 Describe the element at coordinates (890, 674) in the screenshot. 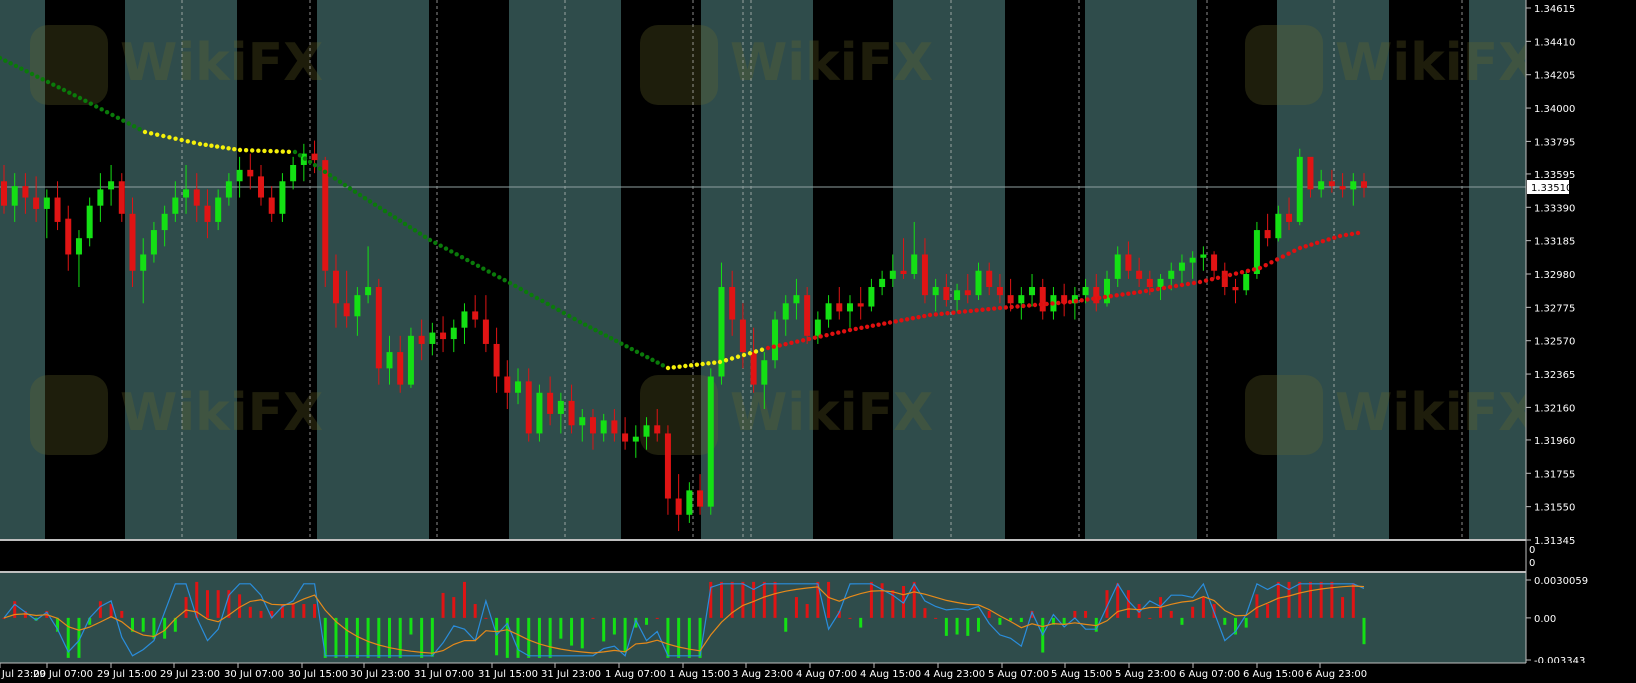

I see `date-label: 4 Aug 15:00` at that location.